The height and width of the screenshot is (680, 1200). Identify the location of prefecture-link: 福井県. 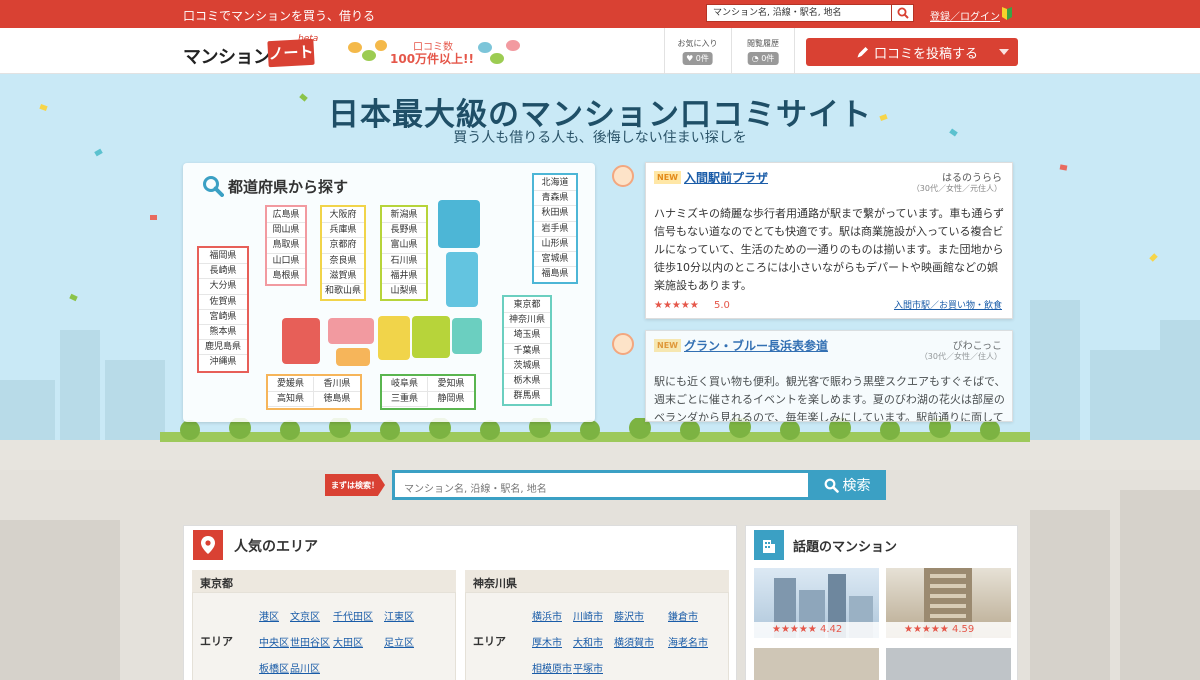
(404, 277).